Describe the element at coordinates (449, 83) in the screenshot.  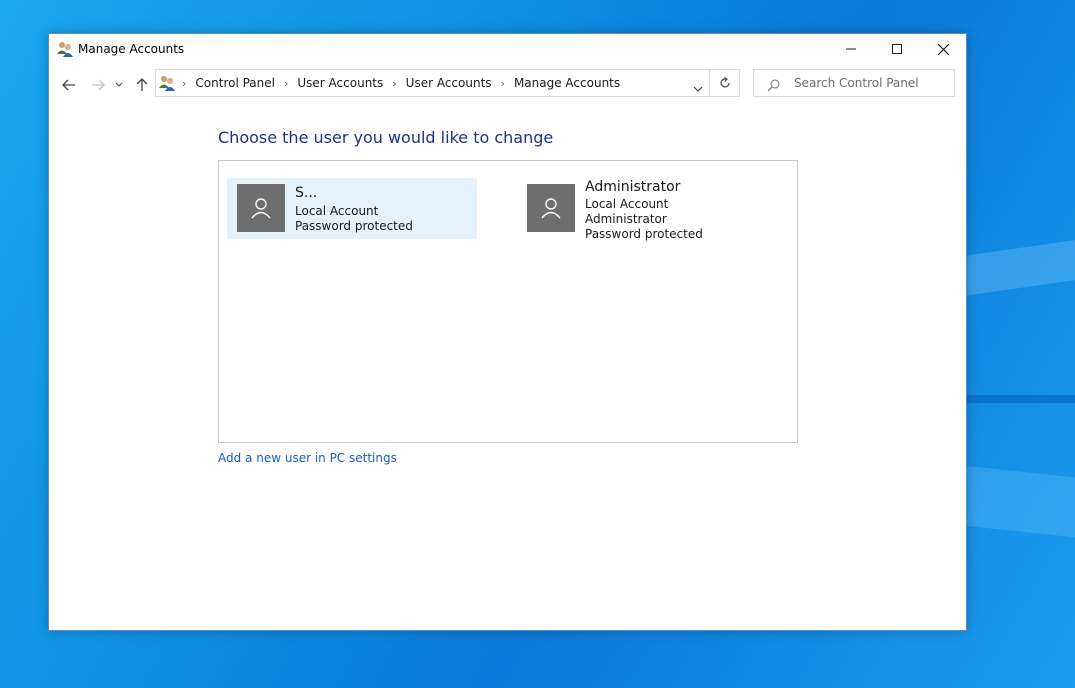
I see `breadcrumb-user-accounts-sub: User Accounts` at that location.